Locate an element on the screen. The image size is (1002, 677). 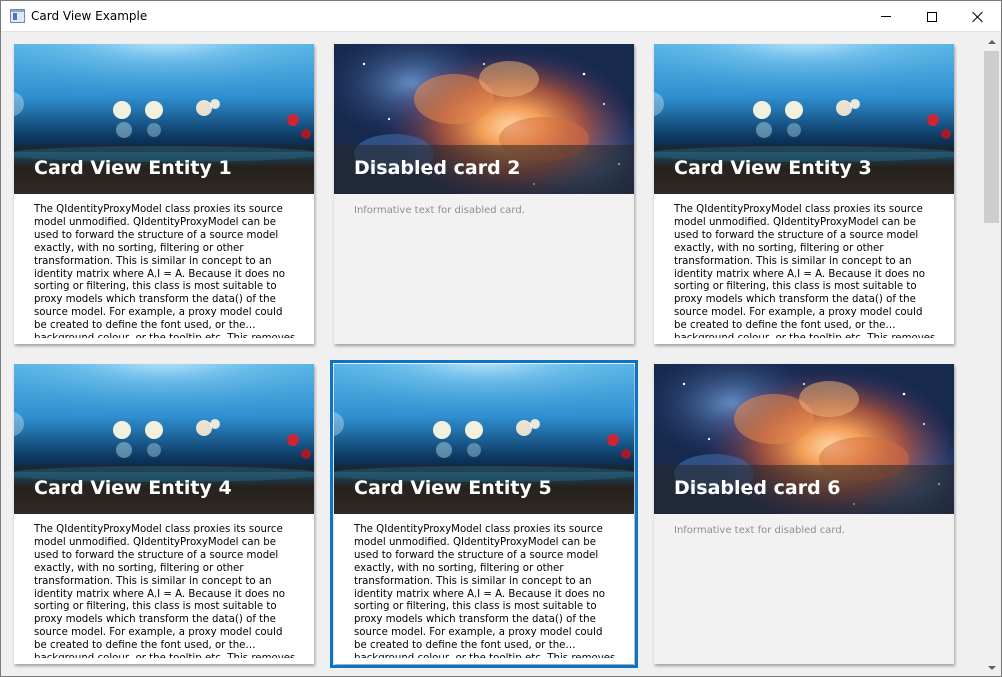
scroll-thumb is located at coordinates (991, 137).